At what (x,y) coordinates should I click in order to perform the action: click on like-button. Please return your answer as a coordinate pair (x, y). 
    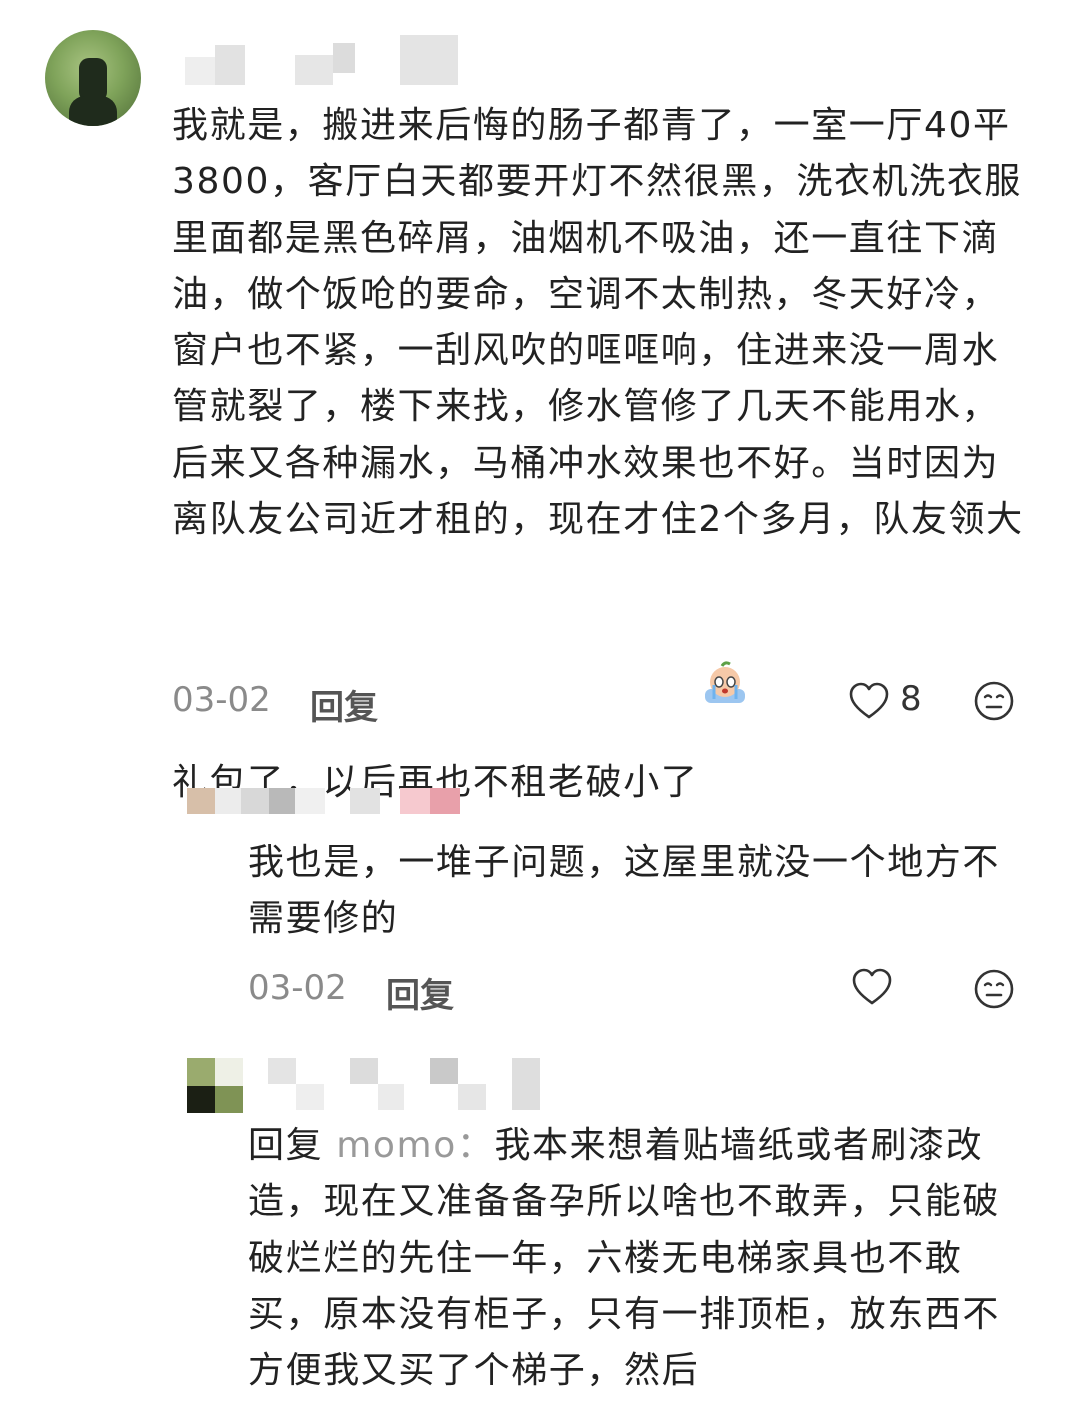
    Looking at the image, I should click on (873, 989).